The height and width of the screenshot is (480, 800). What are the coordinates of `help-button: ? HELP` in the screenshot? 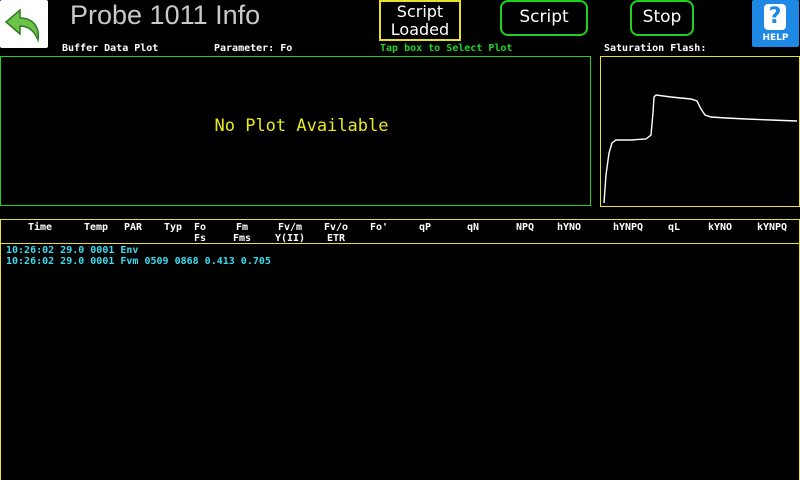 It's located at (775, 23).